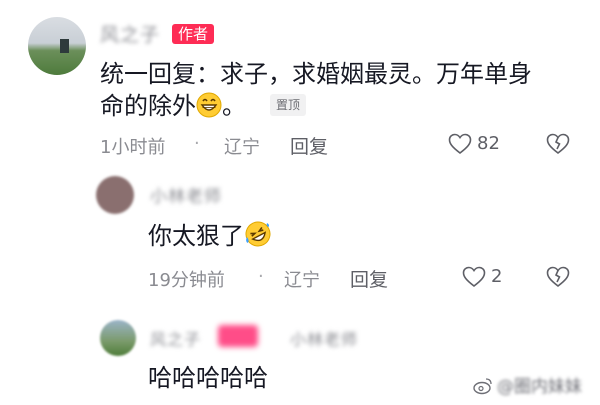 This screenshot has height=405, width=600. What do you see at coordinates (130, 33) in the screenshot?
I see `author-username: 风之子` at bounding box center [130, 33].